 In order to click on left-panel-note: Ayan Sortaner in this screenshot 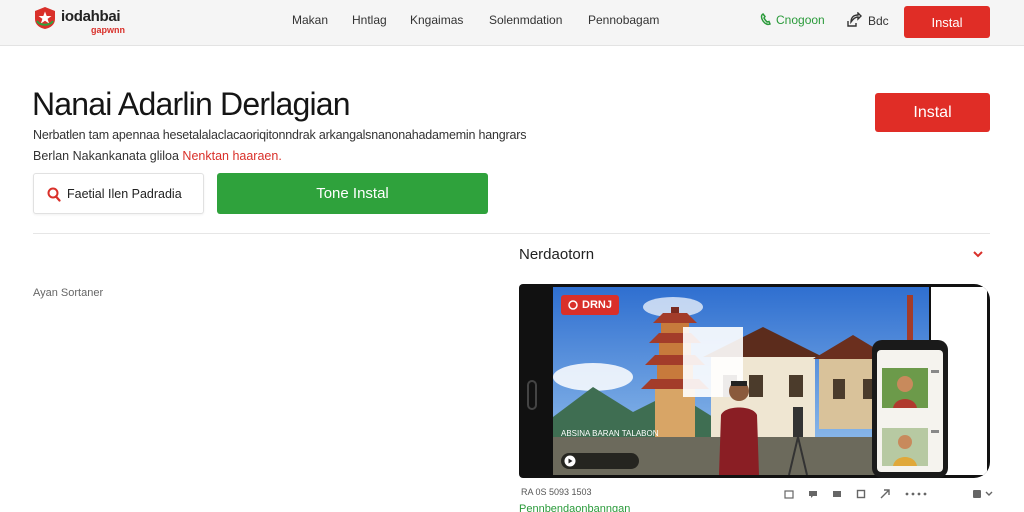, I will do `click(68, 293)`.